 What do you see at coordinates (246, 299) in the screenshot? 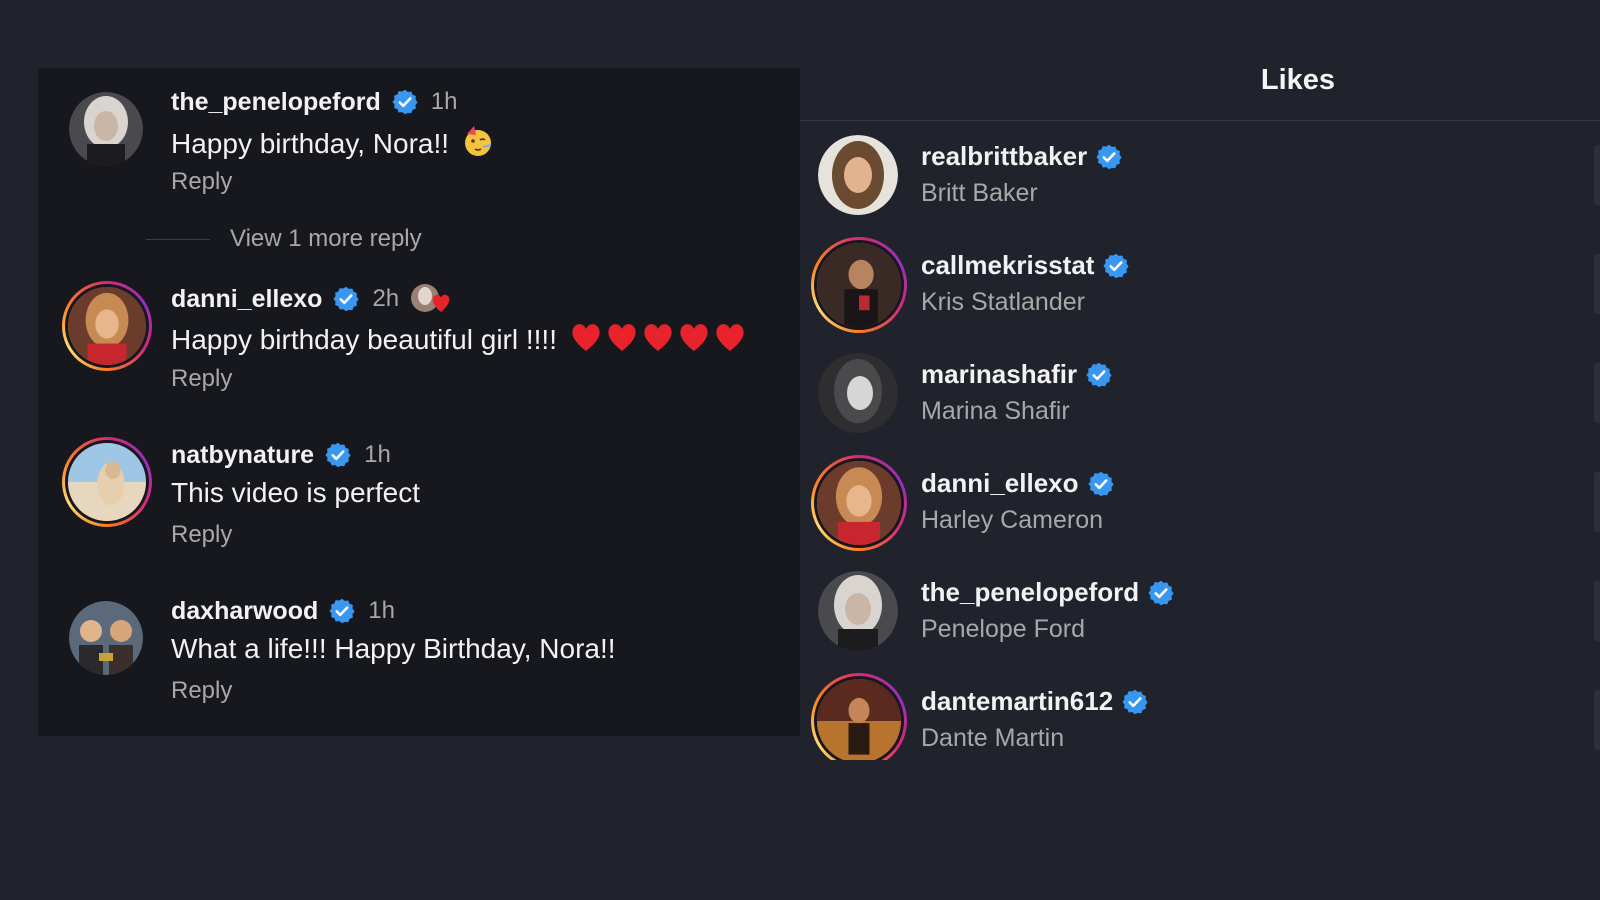
I see `comment-username: danni_ellexo` at bounding box center [246, 299].